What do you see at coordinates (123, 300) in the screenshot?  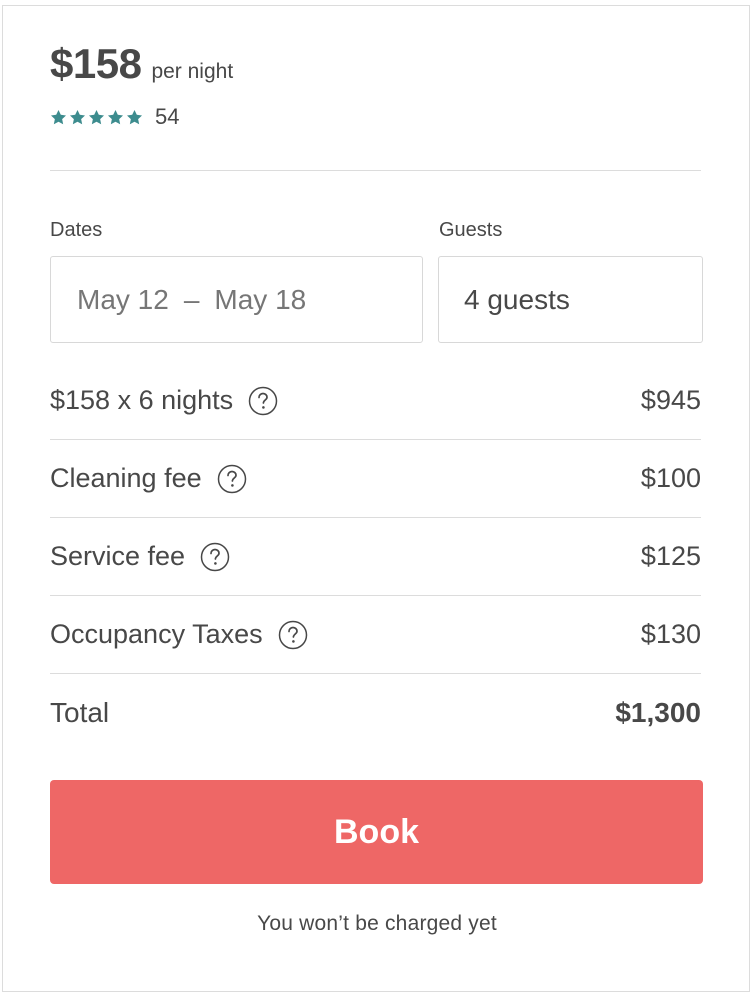 I see `check-in-date: May 12` at bounding box center [123, 300].